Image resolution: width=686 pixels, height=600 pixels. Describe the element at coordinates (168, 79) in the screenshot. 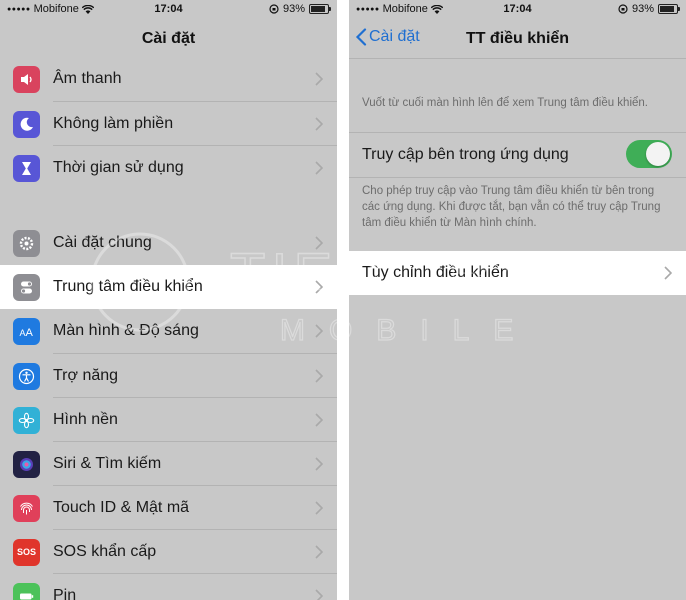

I see `settings-item-sounds: Âm thanh` at that location.